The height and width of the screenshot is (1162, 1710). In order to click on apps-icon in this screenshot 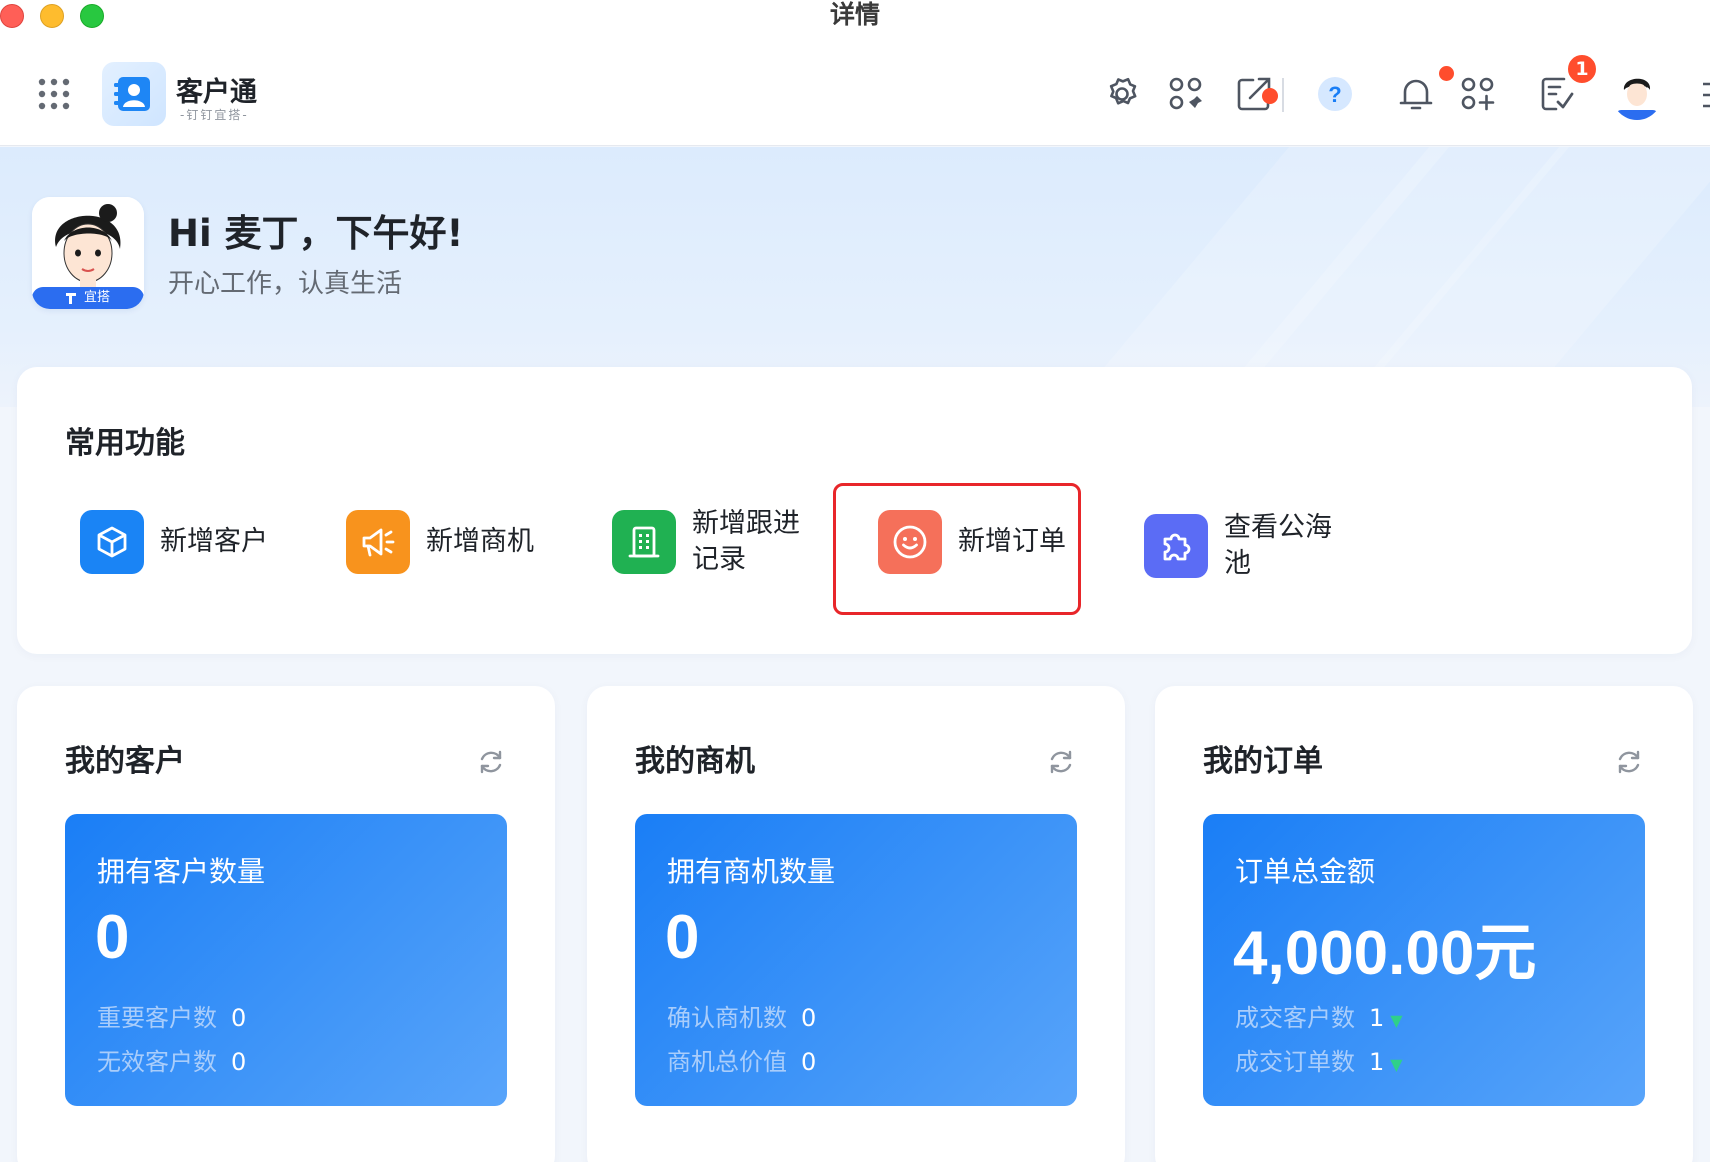, I will do `click(1185, 93)`.